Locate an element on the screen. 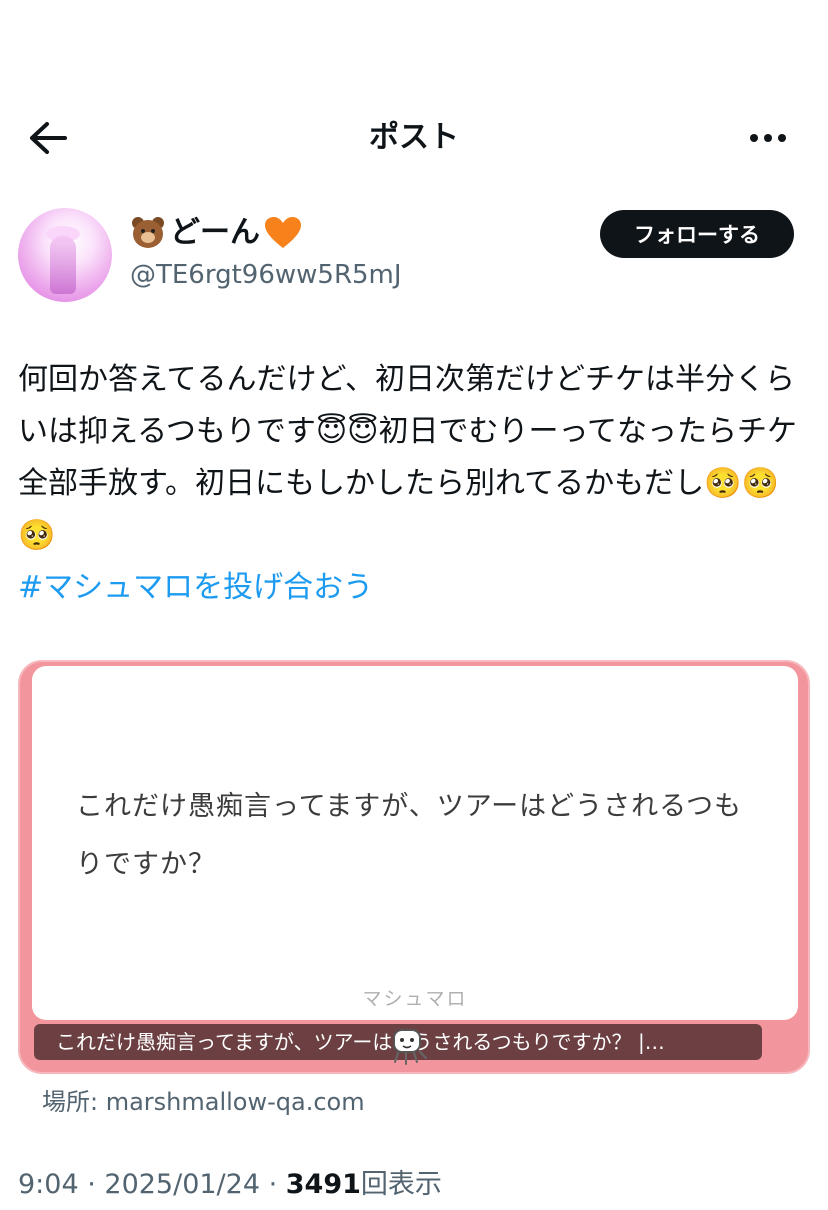  post-time: 9:04 is located at coordinates (48, 1184).